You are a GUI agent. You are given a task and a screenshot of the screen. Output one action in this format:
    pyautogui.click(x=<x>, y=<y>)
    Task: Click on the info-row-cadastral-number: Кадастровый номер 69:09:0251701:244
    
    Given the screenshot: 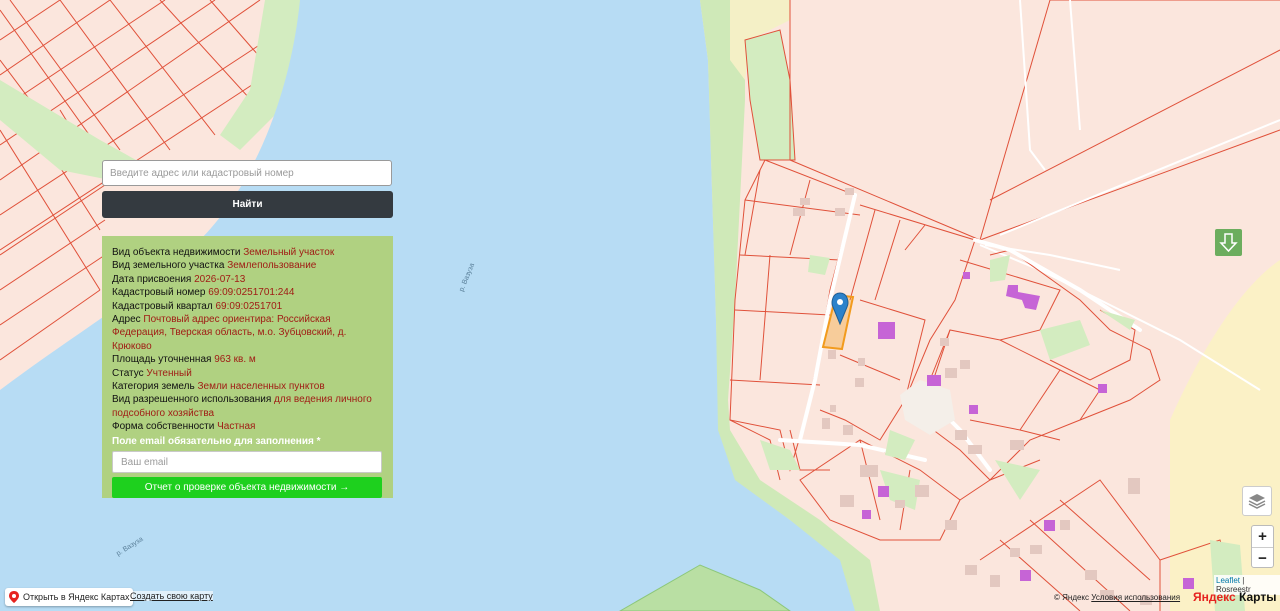 What is the action you would take?
    pyautogui.click(x=203, y=293)
    